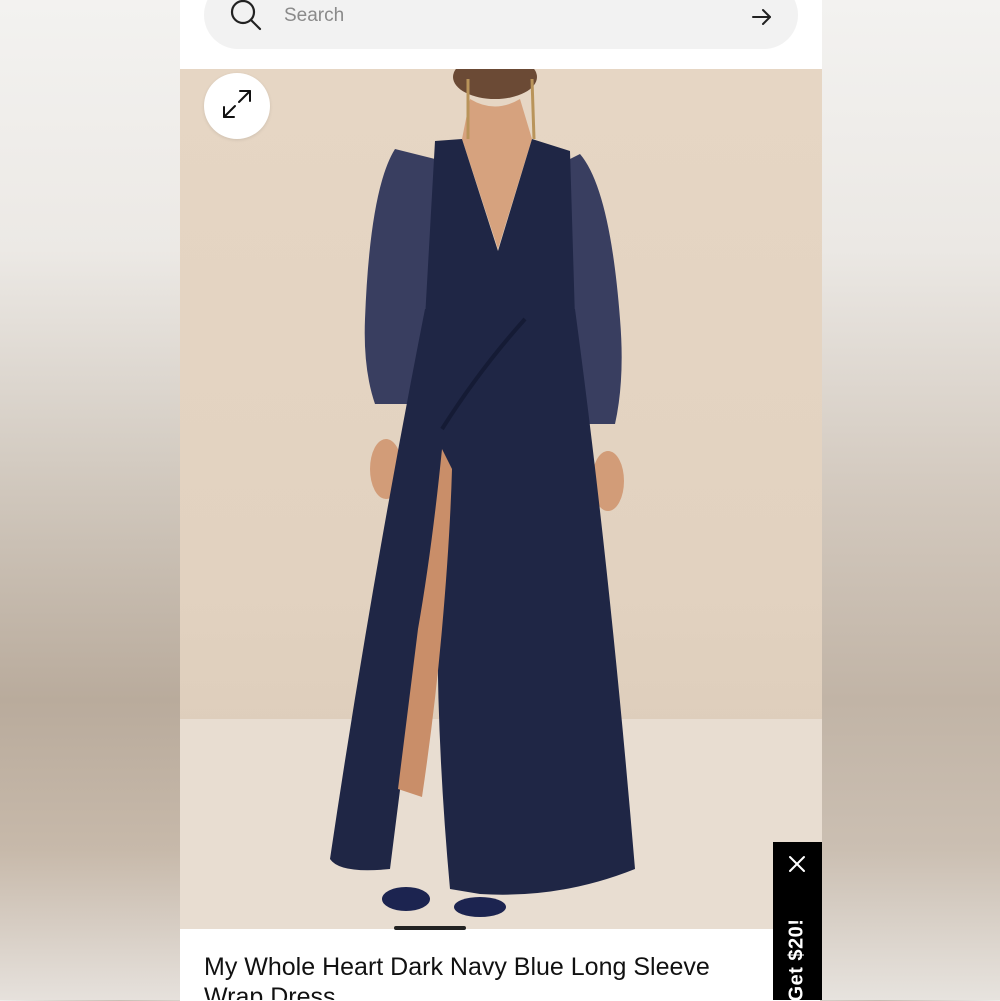 This screenshot has height=1001, width=1000. I want to click on expand-image-button, so click(237, 106).